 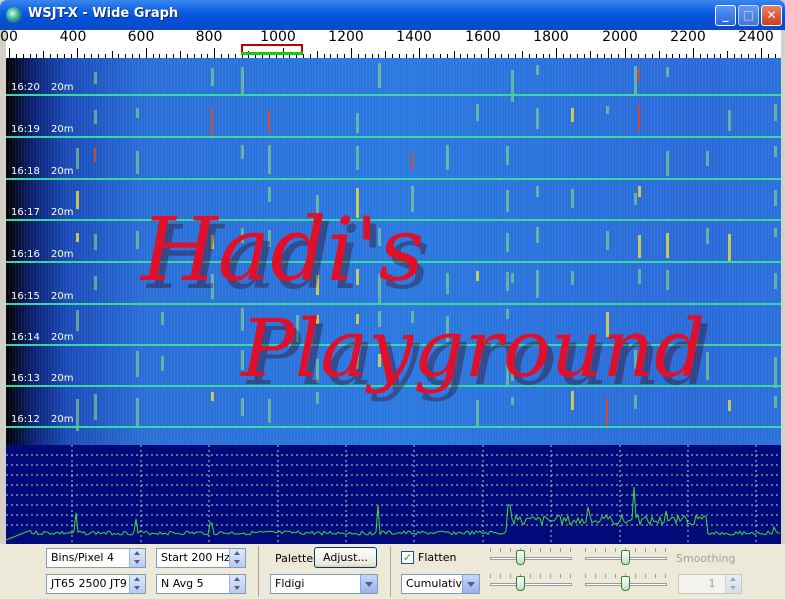 I want to click on flatten-label: Flatten, so click(x=437, y=557).